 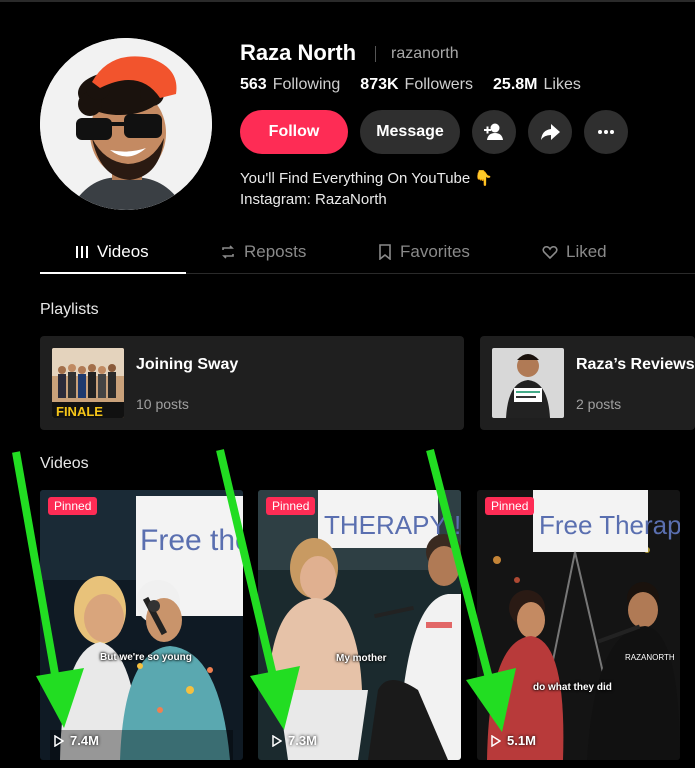 I want to click on videos-heading: Videos, so click(x=64, y=463).